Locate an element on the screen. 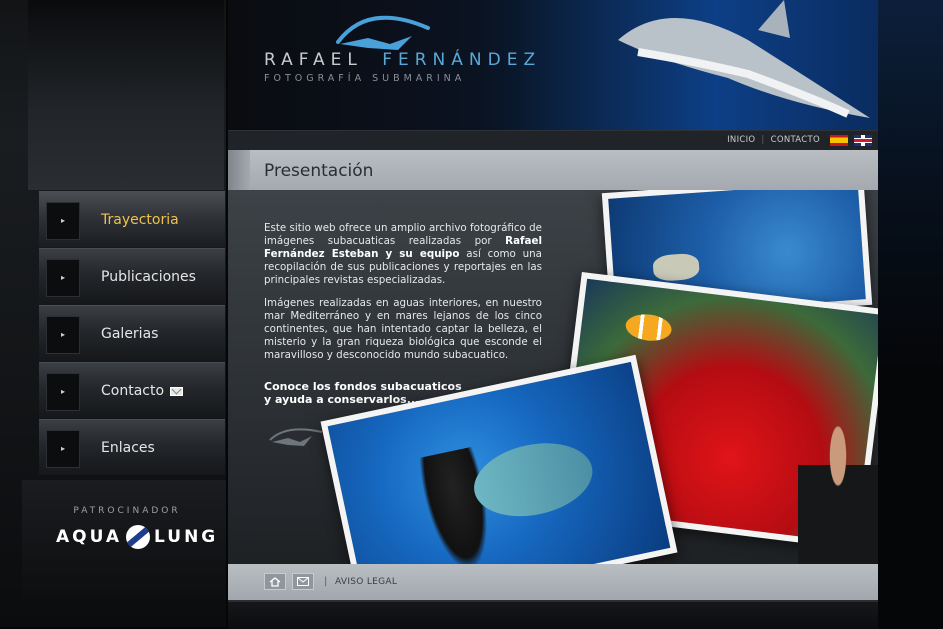 Image resolution: width=943 pixels, height=629 pixels. header-banner: RAFAEL FERNÁNDEZ FOTOGRAFÍA SUBMARINA is located at coordinates (553, 65).